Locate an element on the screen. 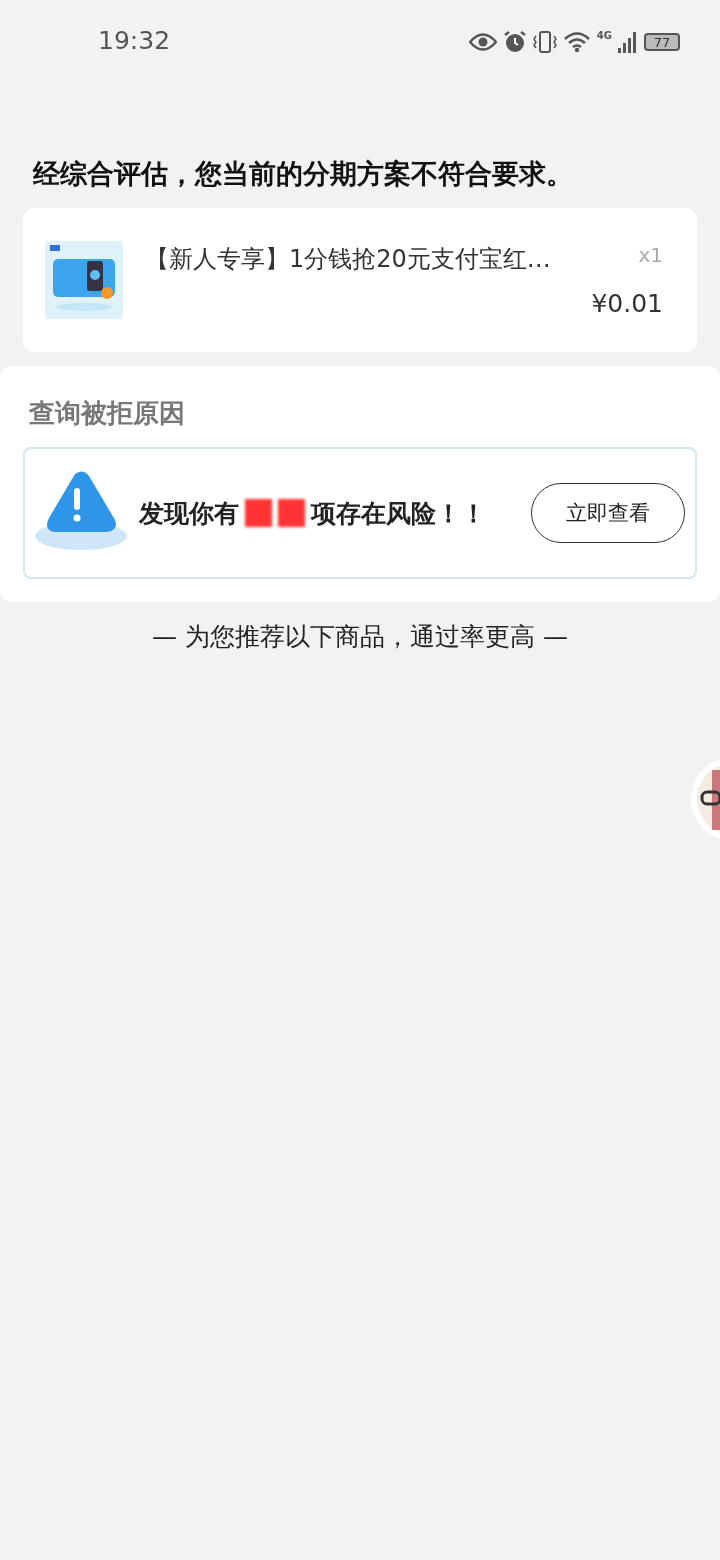 The image size is (720, 1560). network-type: 4G is located at coordinates (604, 35).